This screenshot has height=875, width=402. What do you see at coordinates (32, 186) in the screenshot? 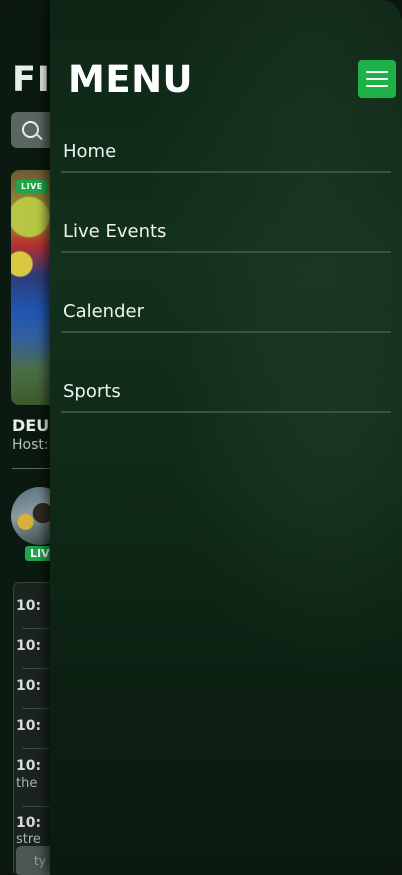
I see `live-badge: LIVE` at bounding box center [32, 186].